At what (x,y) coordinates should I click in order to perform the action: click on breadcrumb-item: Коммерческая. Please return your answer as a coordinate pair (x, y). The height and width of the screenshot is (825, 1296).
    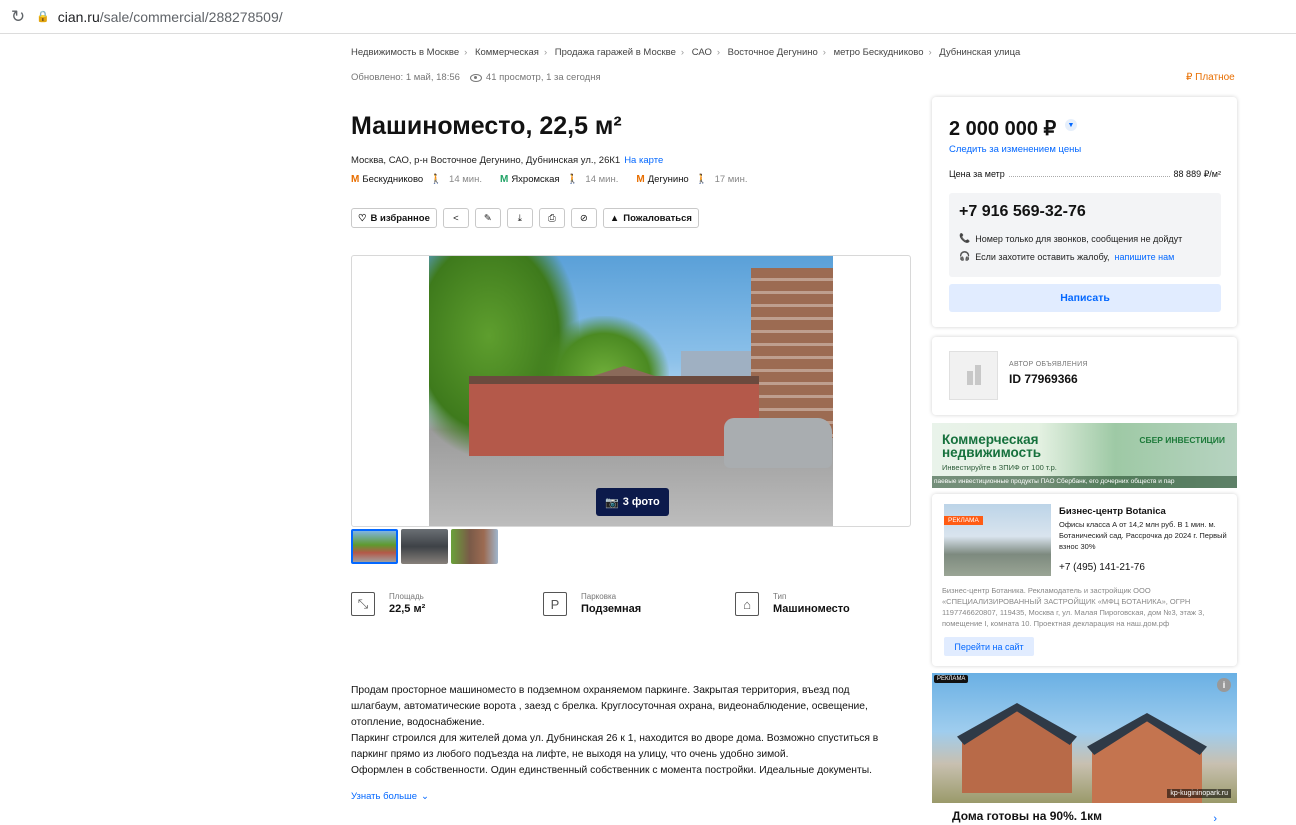
    Looking at the image, I should click on (507, 52).